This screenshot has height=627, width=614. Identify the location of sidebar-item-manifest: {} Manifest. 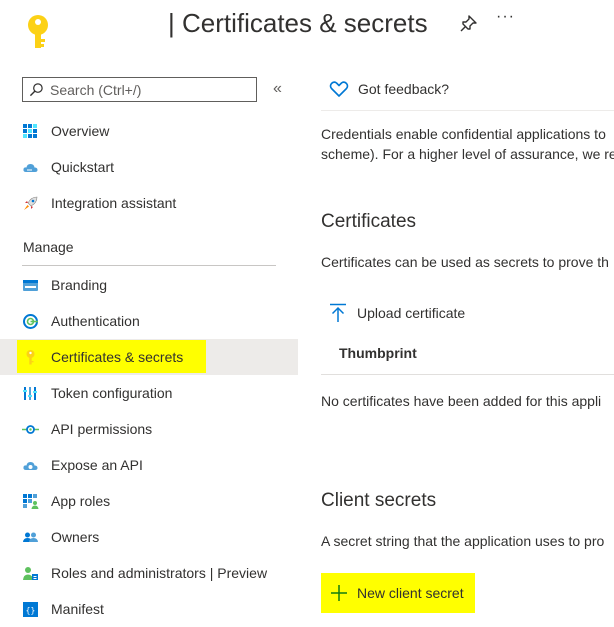
(149, 609).